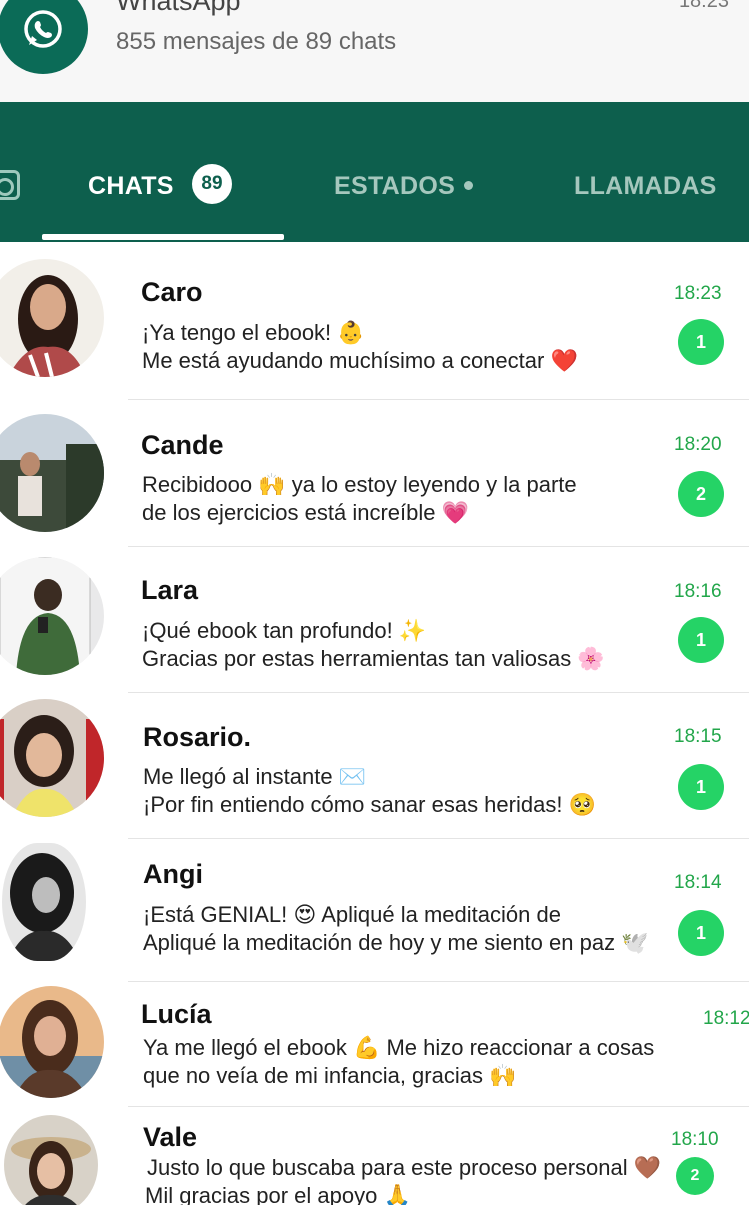 Image resolution: width=749 pixels, height=1205 pixels. I want to click on chat-name: Lucía, so click(176, 1014).